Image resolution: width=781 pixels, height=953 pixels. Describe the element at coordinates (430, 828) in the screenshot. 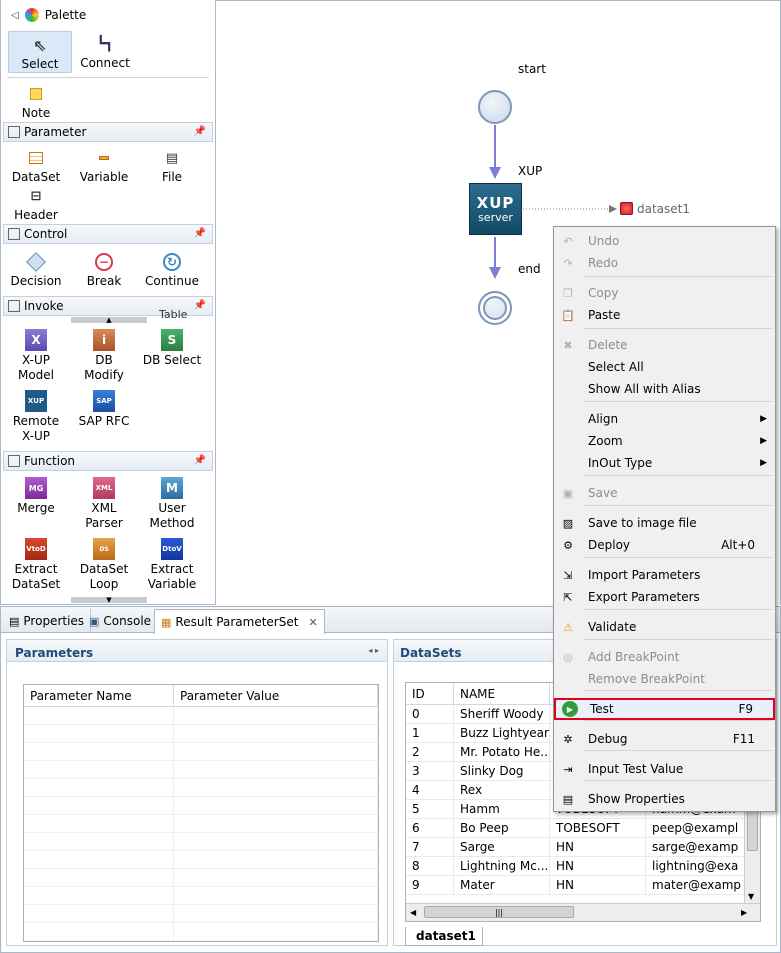

I see `dataset-cell: 6` at that location.